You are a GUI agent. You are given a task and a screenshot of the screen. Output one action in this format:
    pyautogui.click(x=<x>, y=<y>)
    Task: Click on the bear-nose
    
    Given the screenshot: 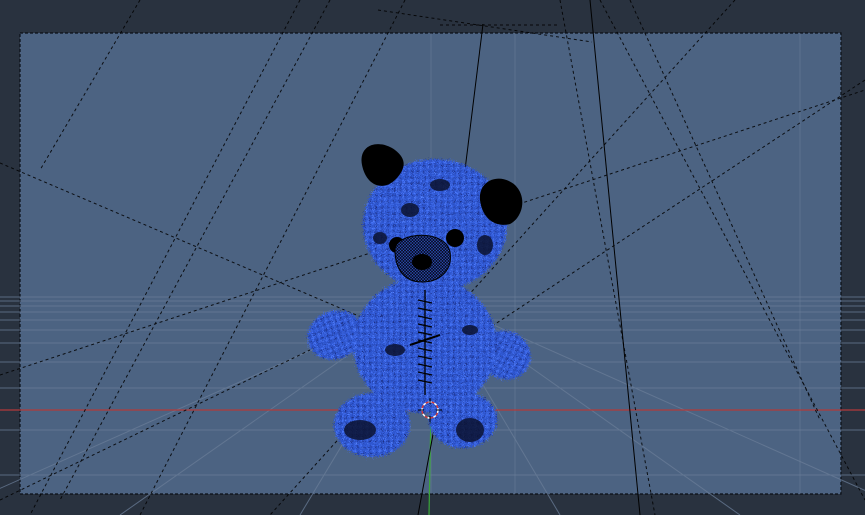 What is the action you would take?
    pyautogui.click(x=422, y=262)
    